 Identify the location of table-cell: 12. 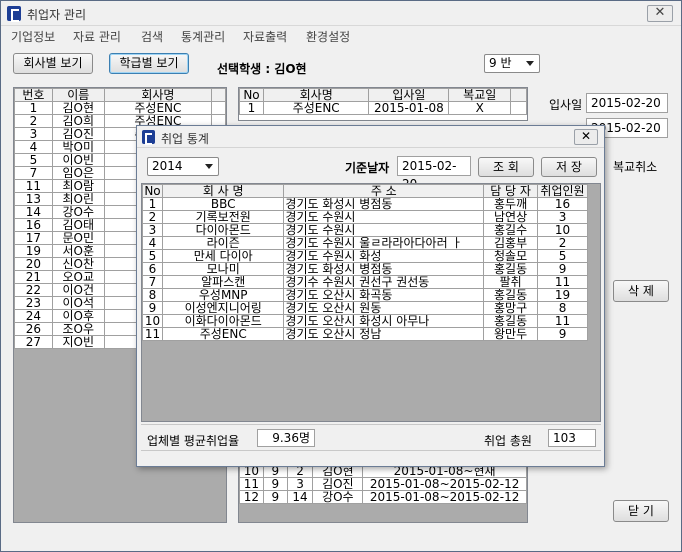
(251, 497).